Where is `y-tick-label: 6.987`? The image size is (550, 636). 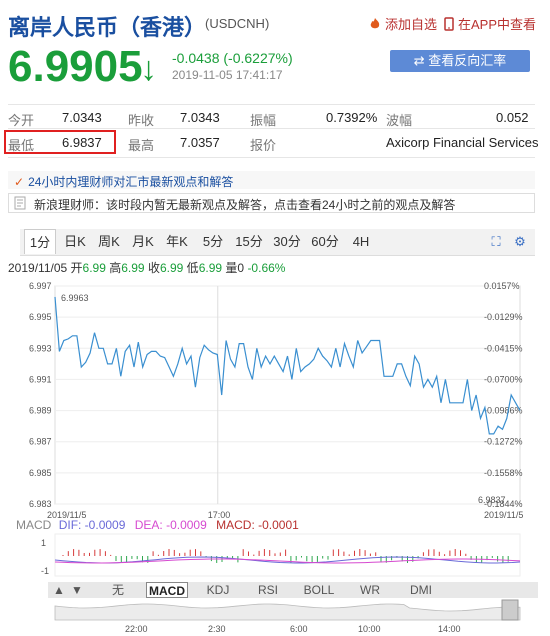
y-tick-label: 6.987 is located at coordinates (40, 442).